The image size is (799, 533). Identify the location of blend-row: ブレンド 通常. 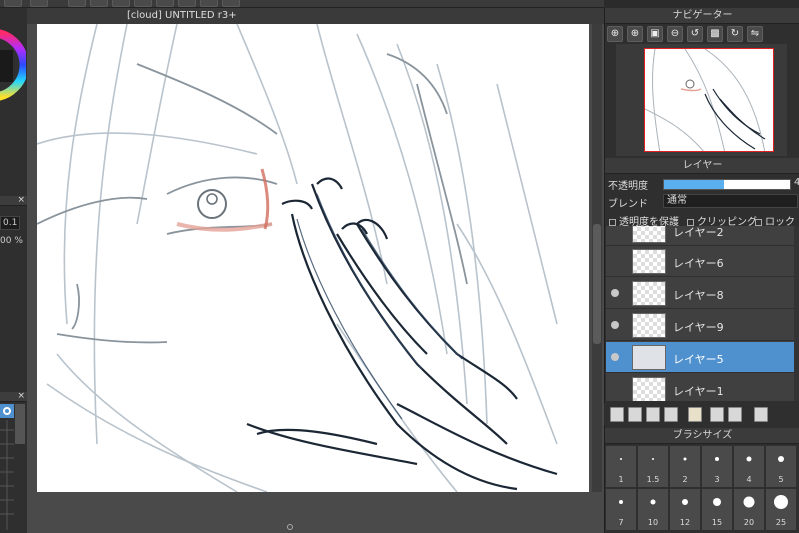
(702, 201).